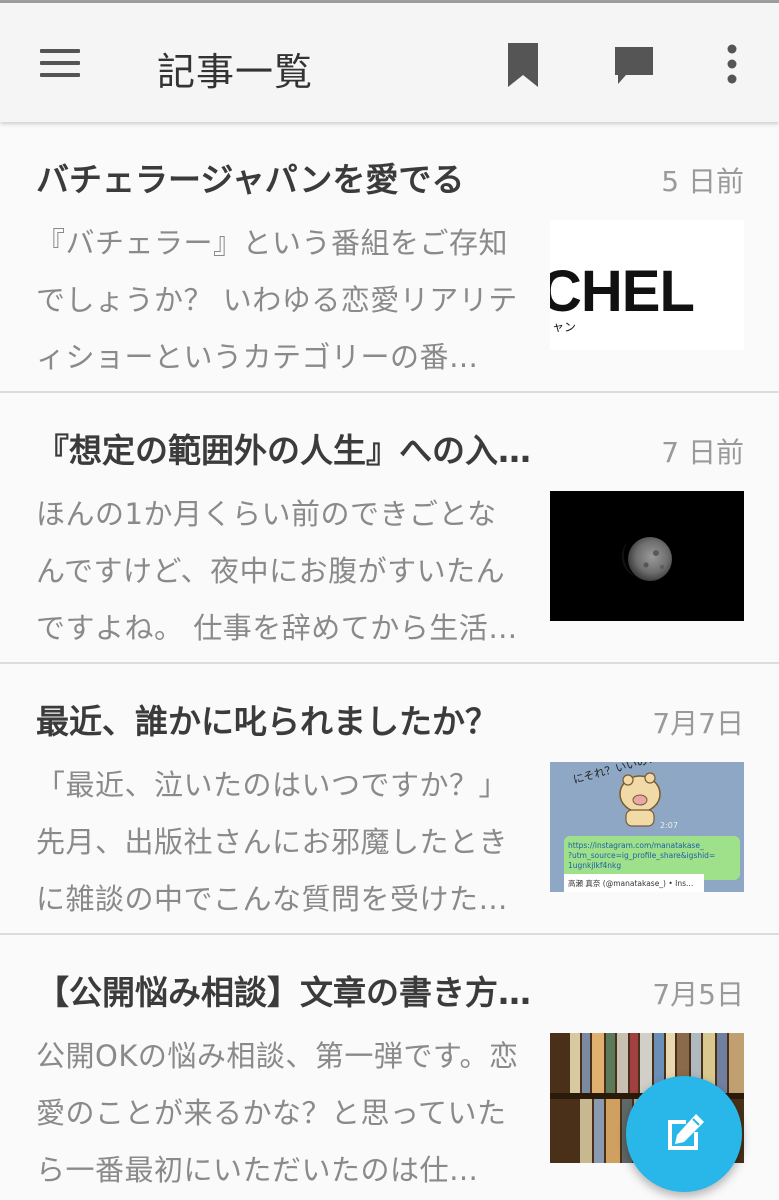 Image resolution: width=779 pixels, height=1200 pixels. I want to click on compose-fab, so click(684, 1134).